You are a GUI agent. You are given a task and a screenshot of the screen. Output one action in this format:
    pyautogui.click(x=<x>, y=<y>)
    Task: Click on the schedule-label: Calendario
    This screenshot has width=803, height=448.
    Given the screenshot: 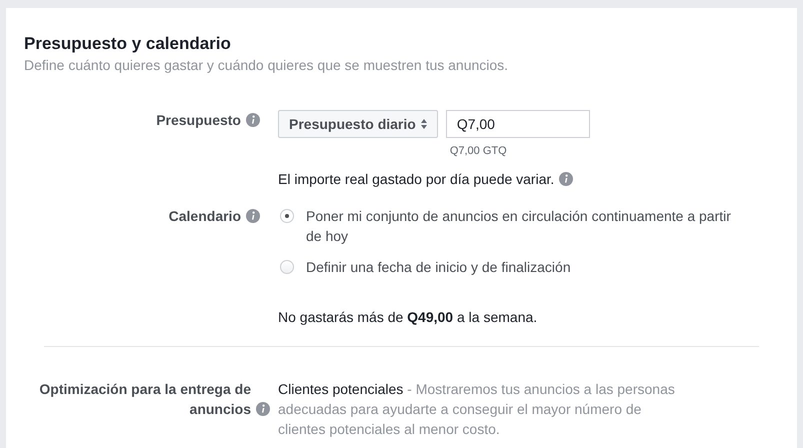 What is the action you would take?
    pyautogui.click(x=204, y=216)
    